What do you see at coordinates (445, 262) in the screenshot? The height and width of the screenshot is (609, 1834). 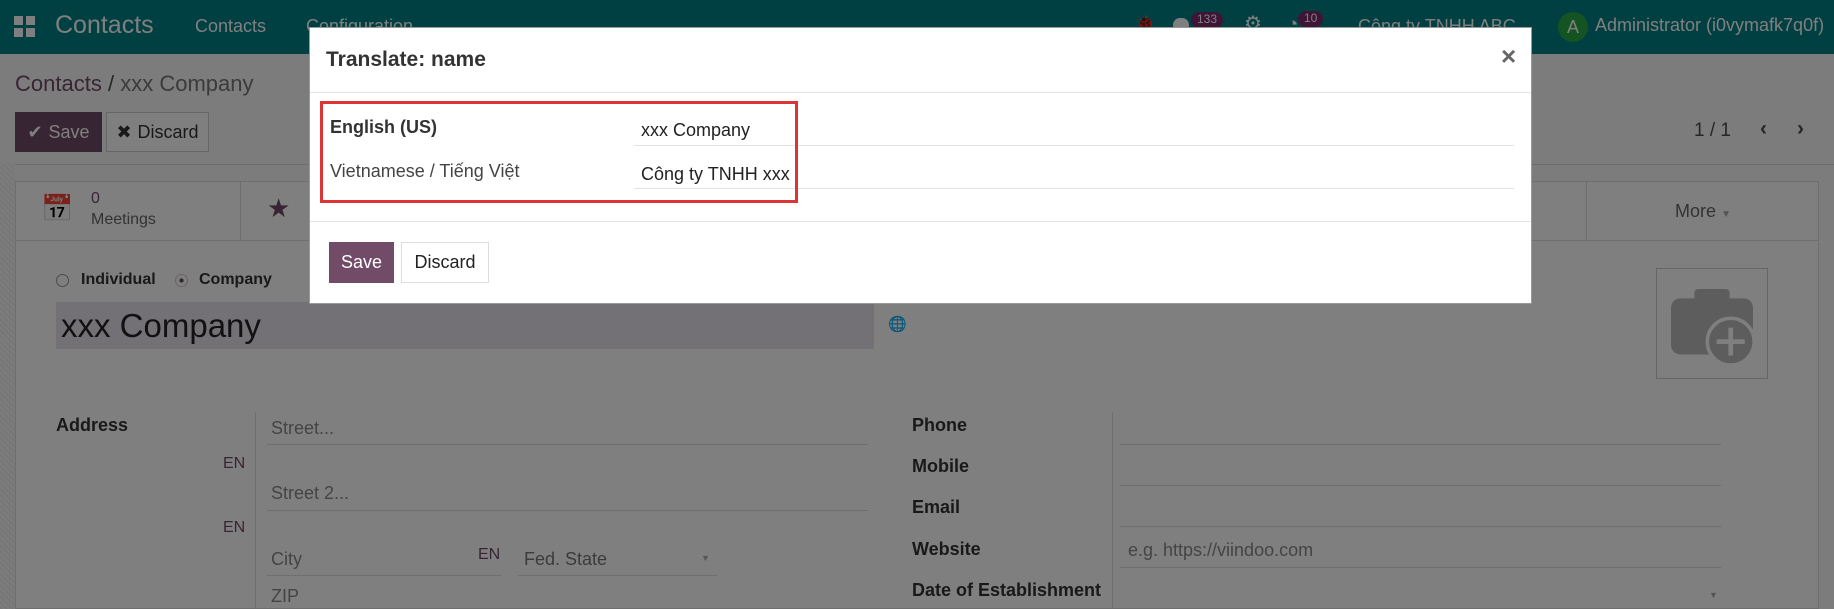 I see `dialog-discard-button: Discard` at bounding box center [445, 262].